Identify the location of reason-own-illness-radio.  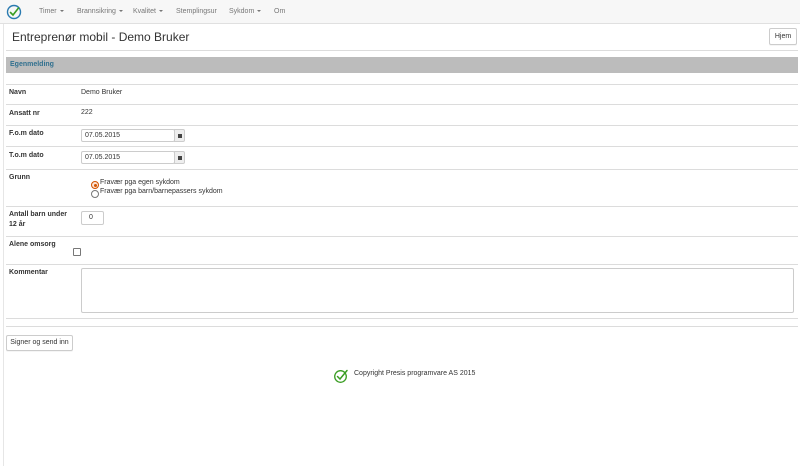
(95, 185).